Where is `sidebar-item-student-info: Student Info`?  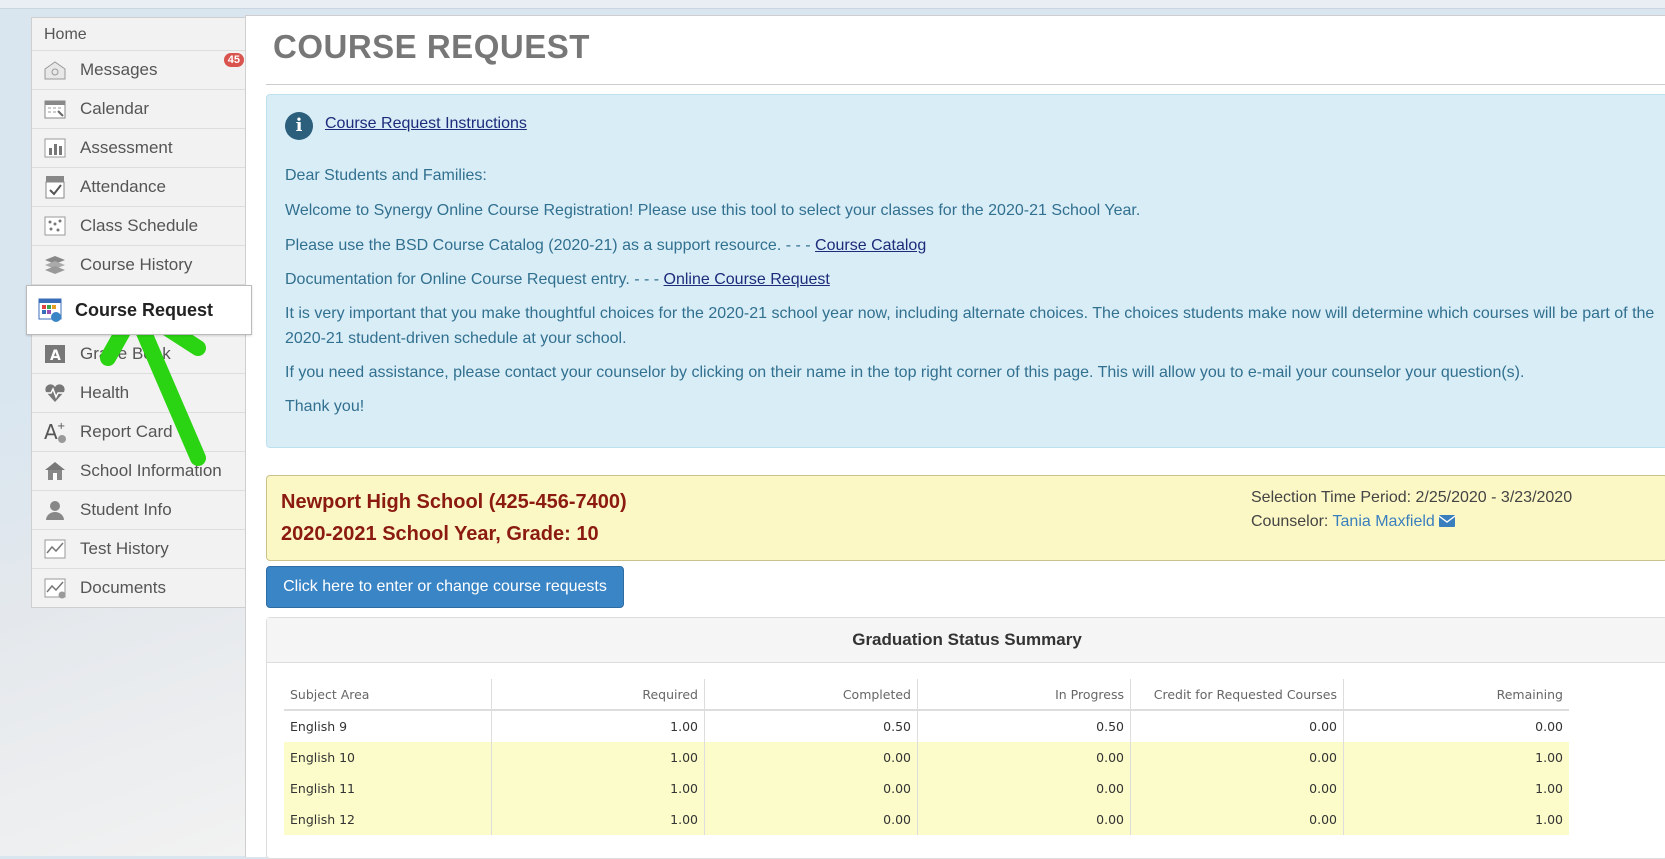
sidebar-item-student-info: Student Info is located at coordinates (140, 510).